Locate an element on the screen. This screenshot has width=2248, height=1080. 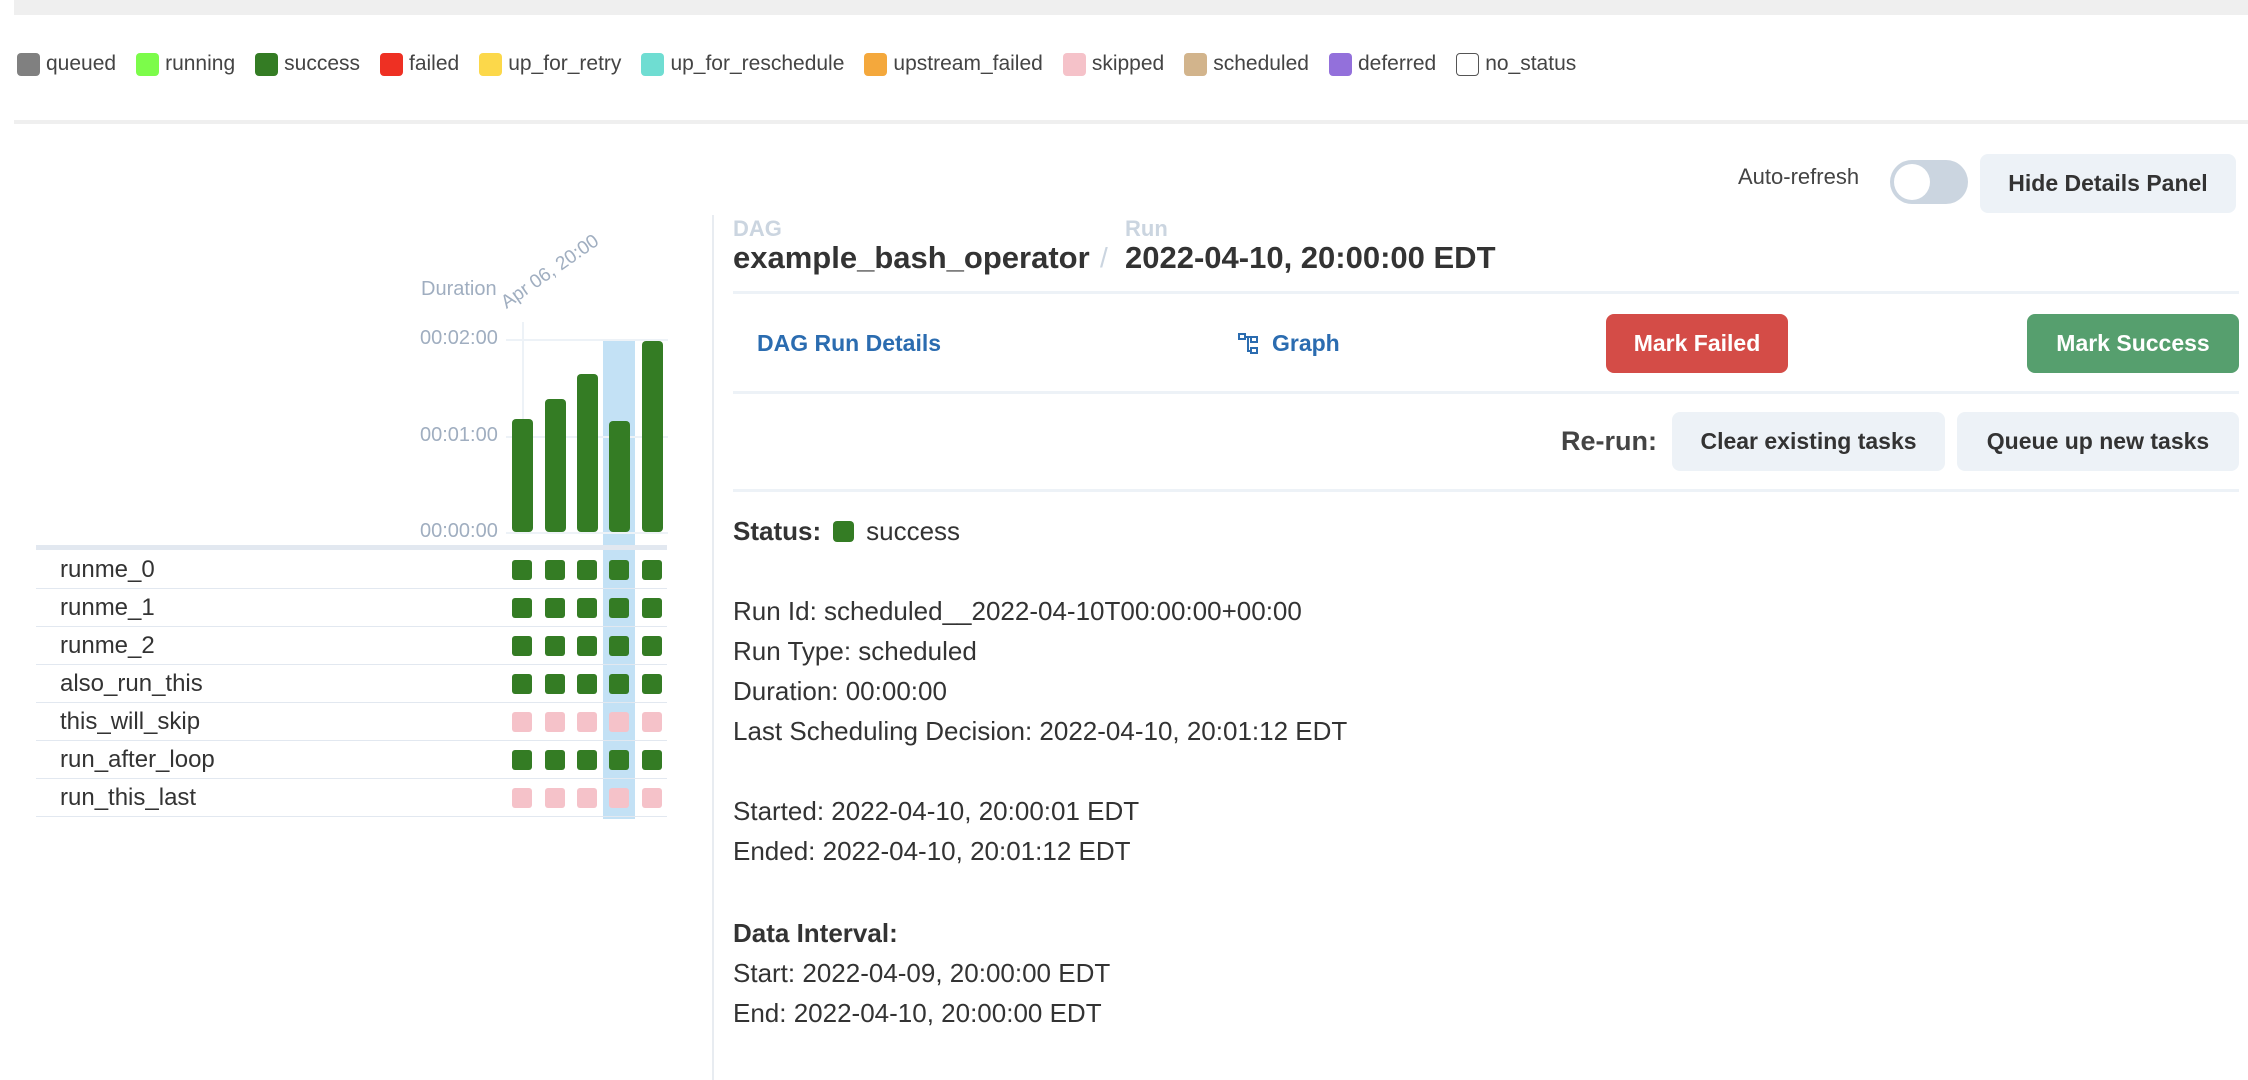
legend-item-scheduled: scheduled is located at coordinates (1246, 64).